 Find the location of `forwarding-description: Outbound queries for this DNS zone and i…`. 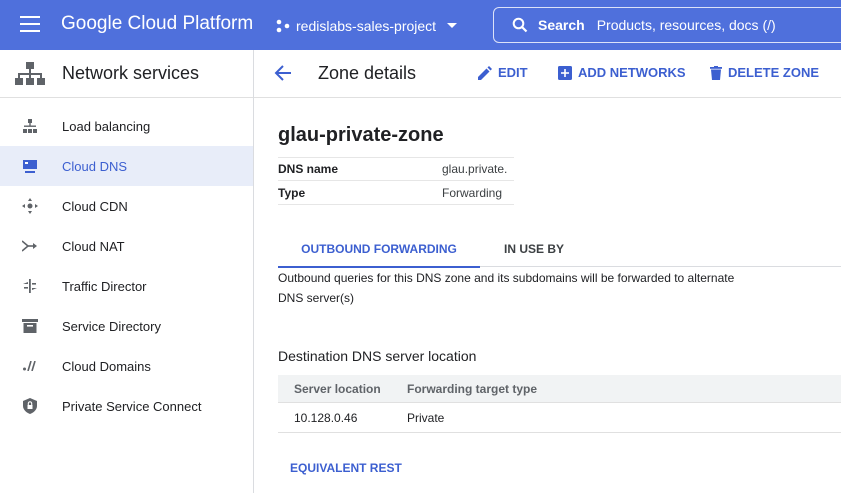

forwarding-description: Outbound queries for this DNS zone and i… is located at coordinates (533, 288).